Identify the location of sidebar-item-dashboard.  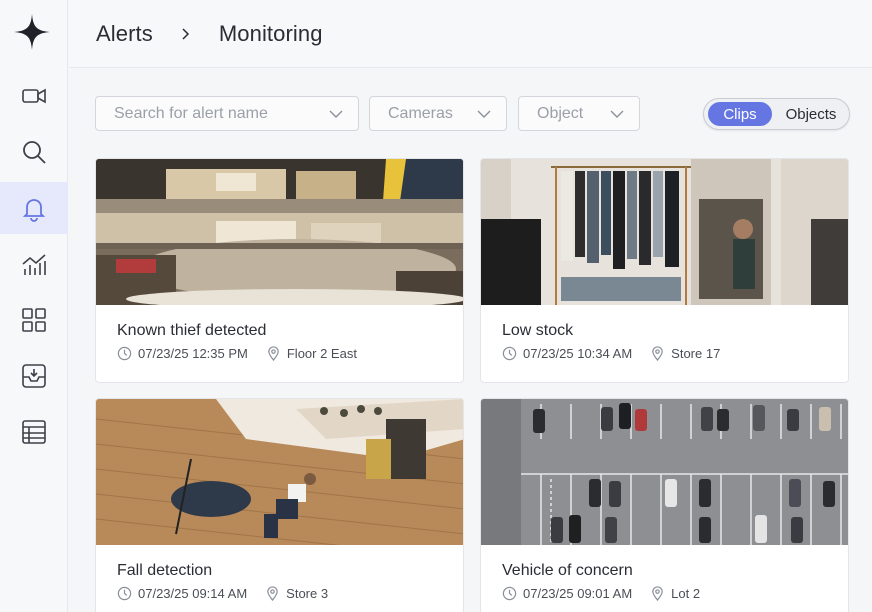
(34, 320).